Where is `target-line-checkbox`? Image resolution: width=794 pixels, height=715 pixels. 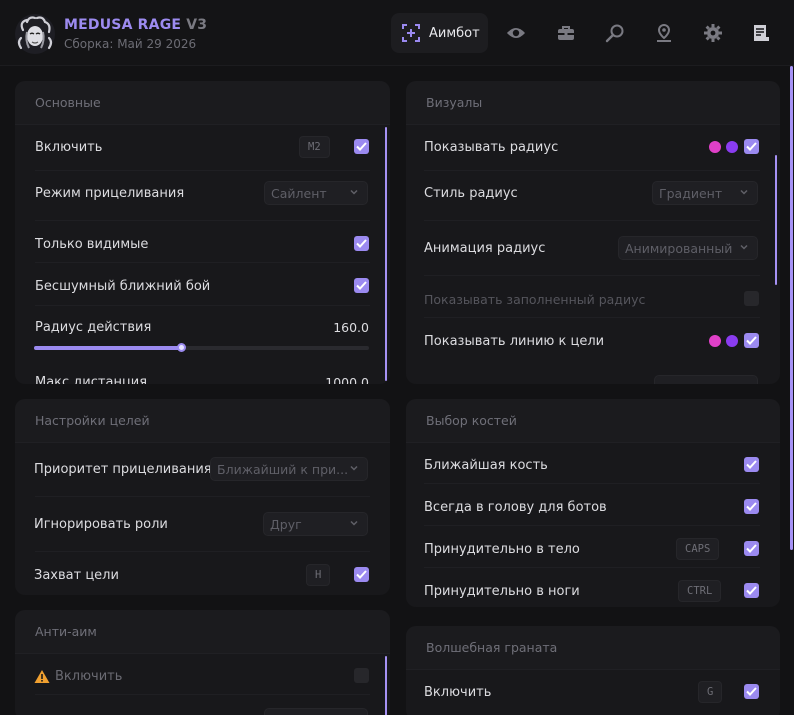 target-line-checkbox is located at coordinates (751, 340).